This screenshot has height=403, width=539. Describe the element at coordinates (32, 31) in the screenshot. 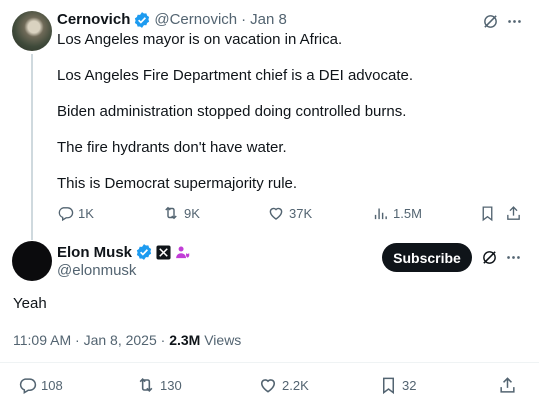

I see `cernovich-avatar` at that location.